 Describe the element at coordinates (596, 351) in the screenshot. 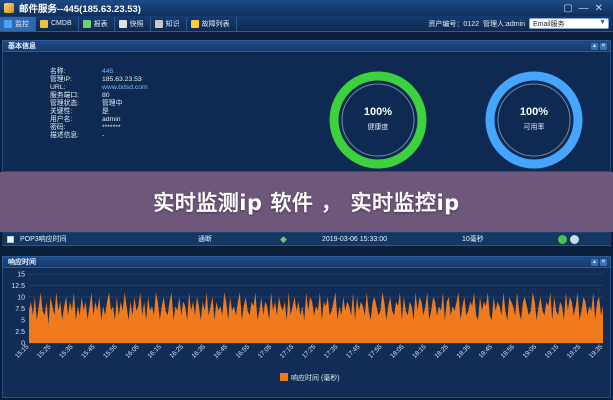

I see `x-tick-label: 19:35` at that location.